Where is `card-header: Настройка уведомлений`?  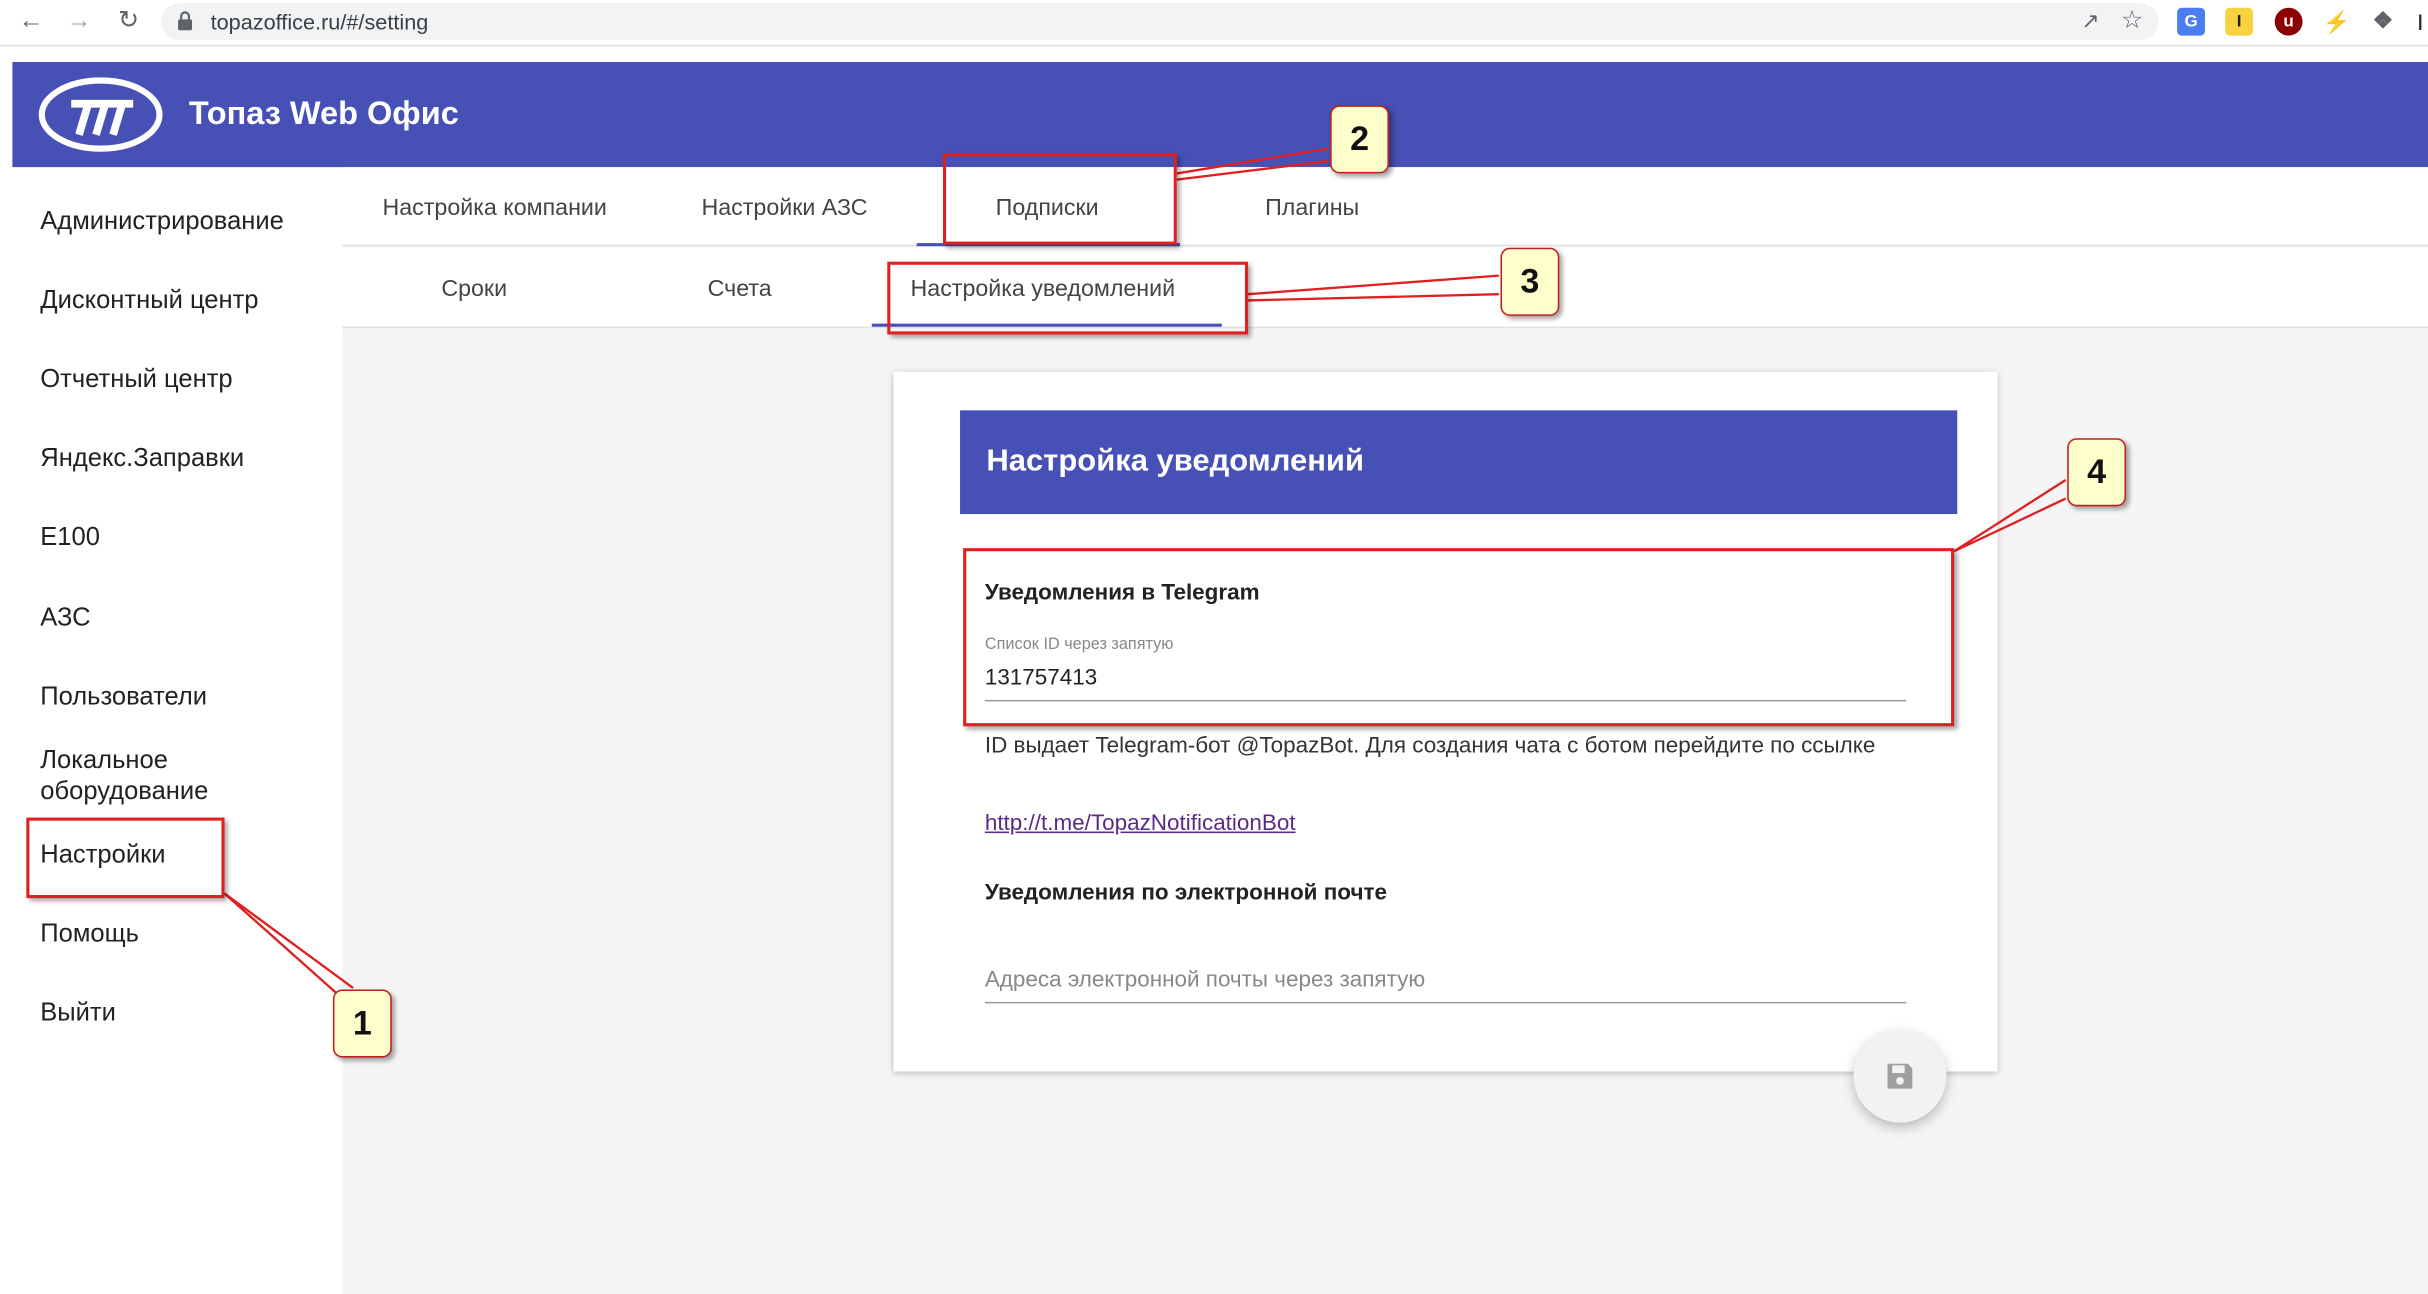
card-header: Настройка уведомлений is located at coordinates (1459, 462).